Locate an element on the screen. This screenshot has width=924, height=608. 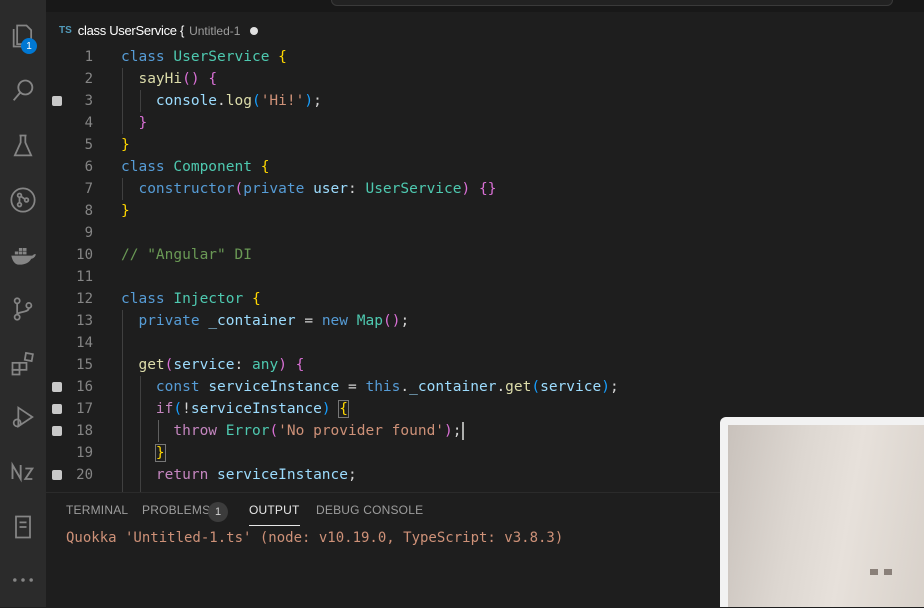
line-number: 17 is located at coordinates (84, 409).